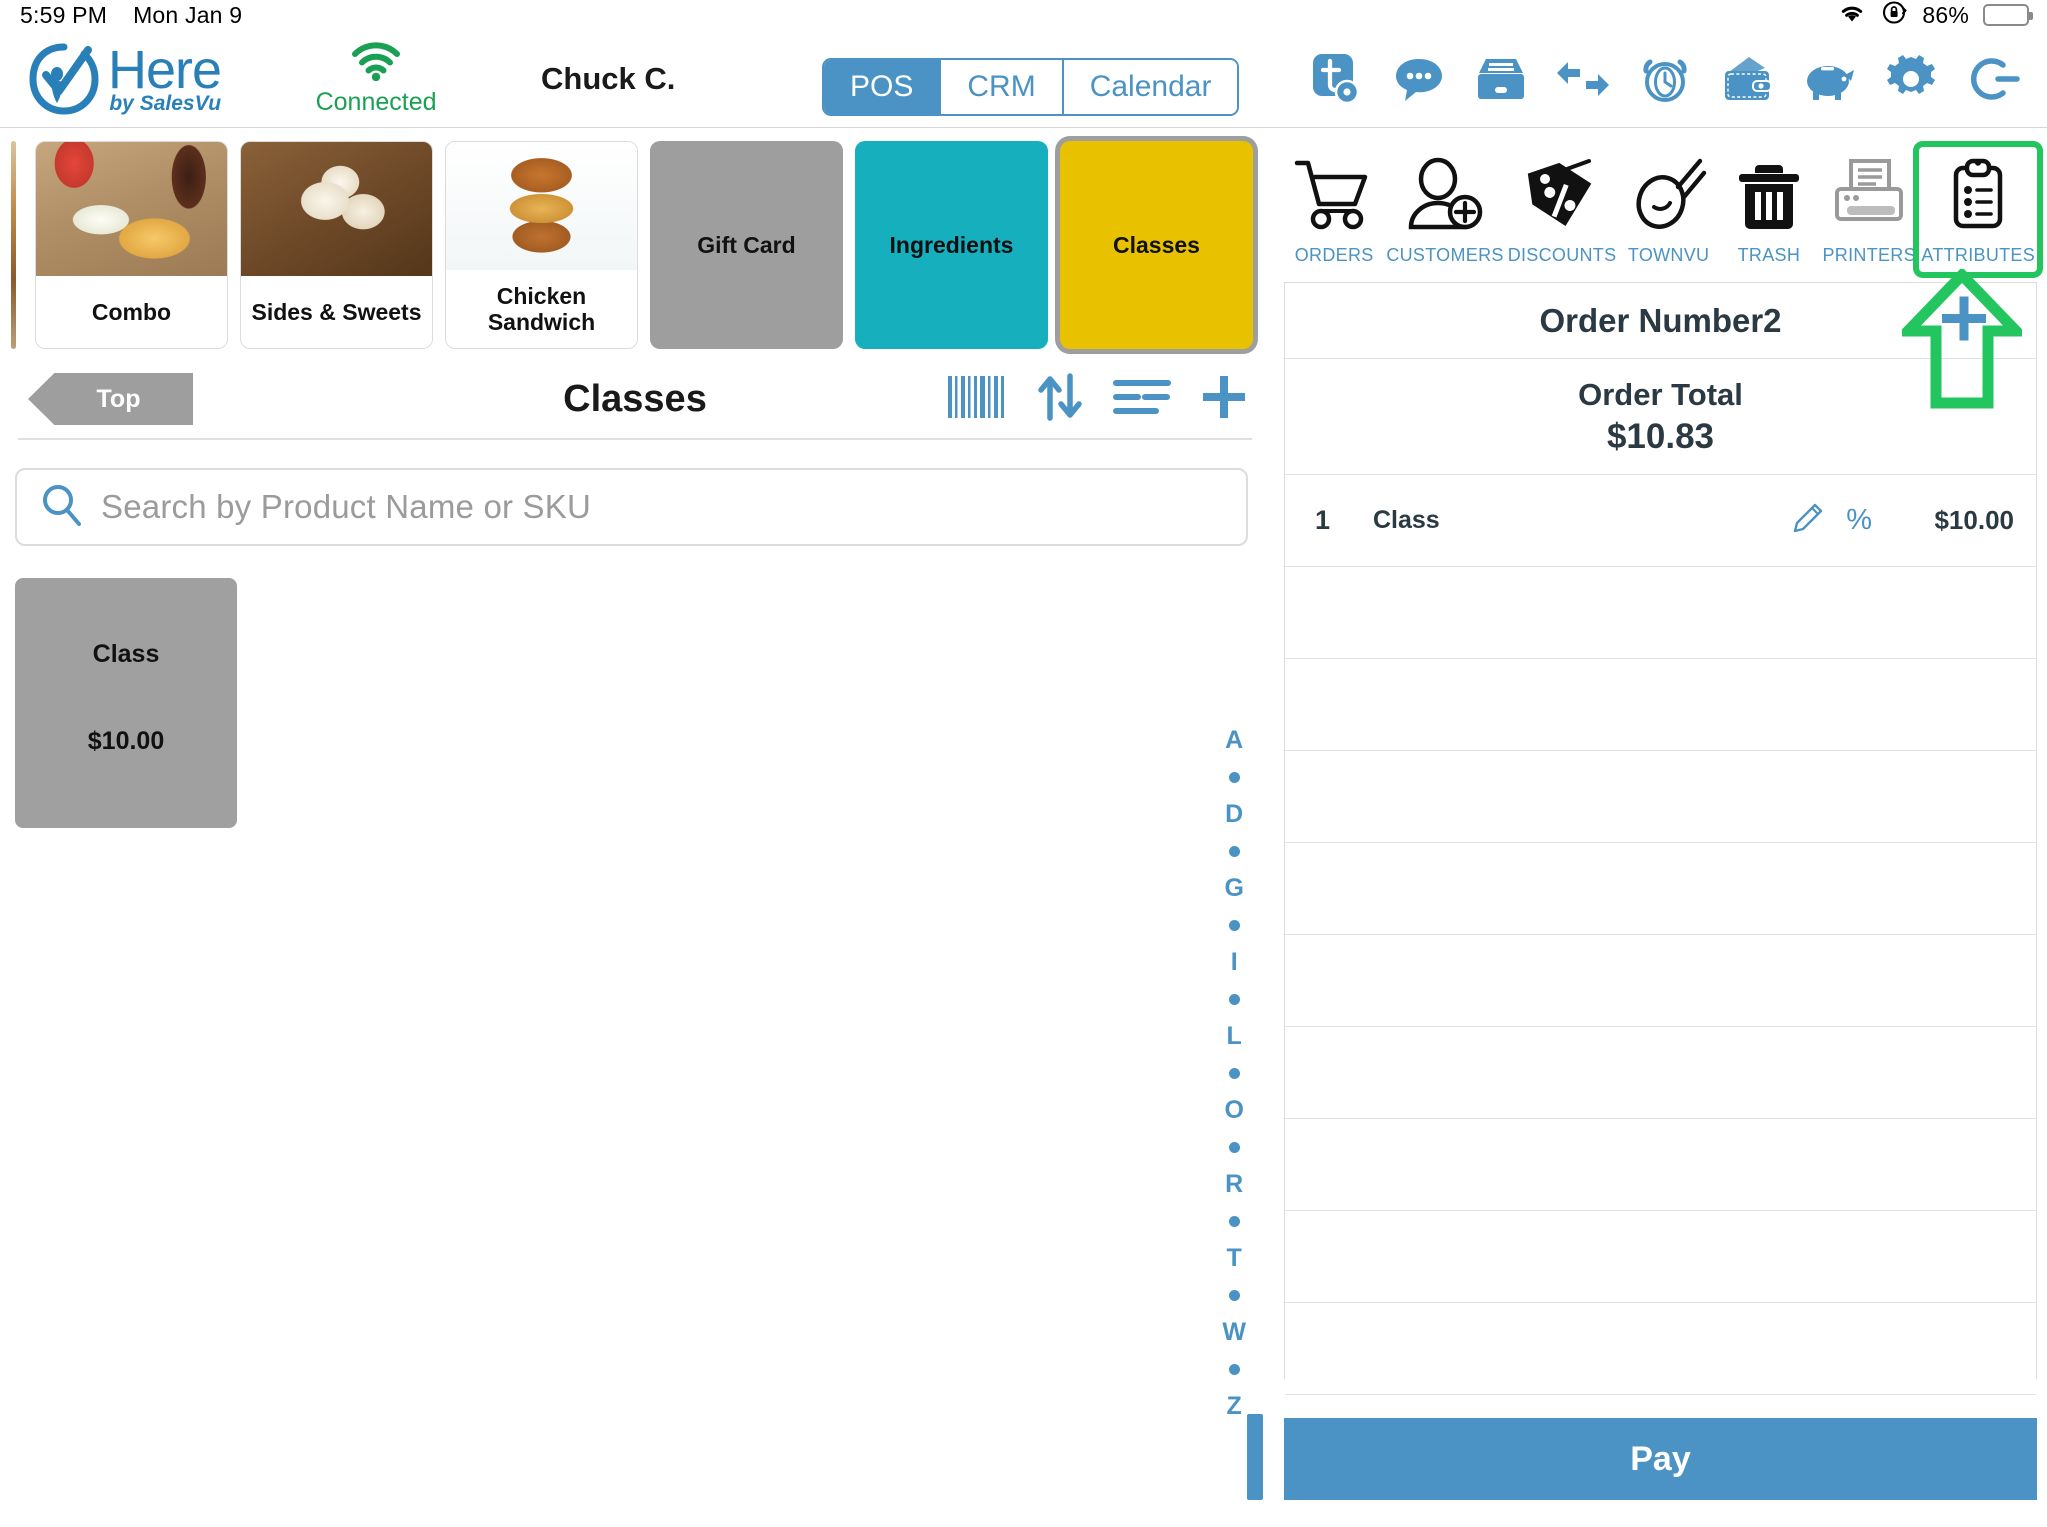 The width and height of the screenshot is (2047, 1527). Describe the element at coordinates (1978, 195) in the screenshot. I see `clipboard-list-icon` at that location.